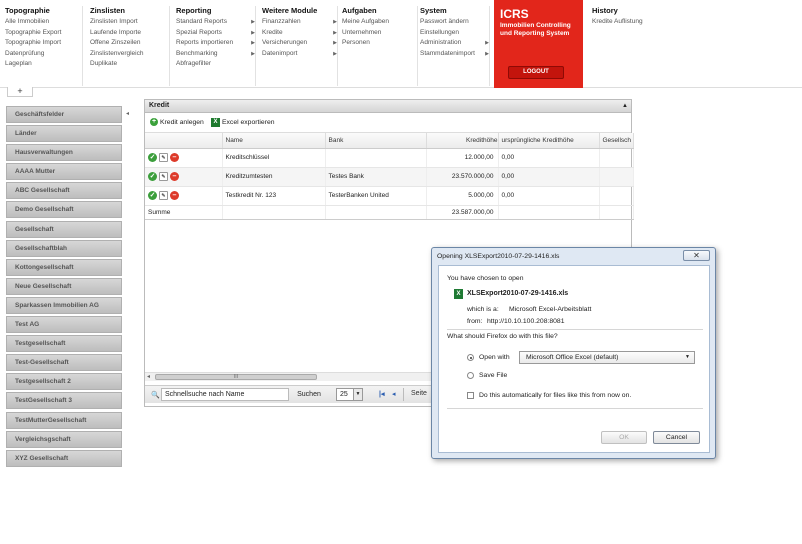 This screenshot has height=544, width=802. I want to click on column-header, so click(184, 141).